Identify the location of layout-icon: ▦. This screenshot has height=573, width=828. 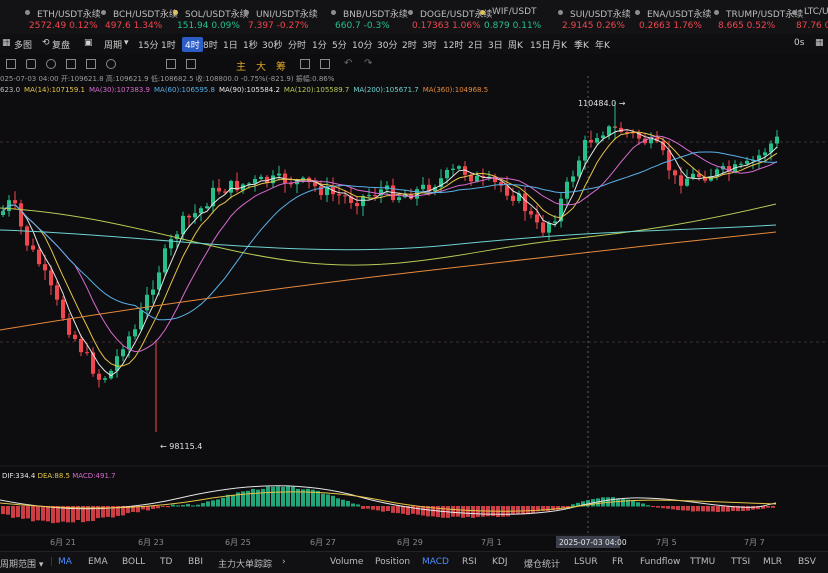
(6, 43).